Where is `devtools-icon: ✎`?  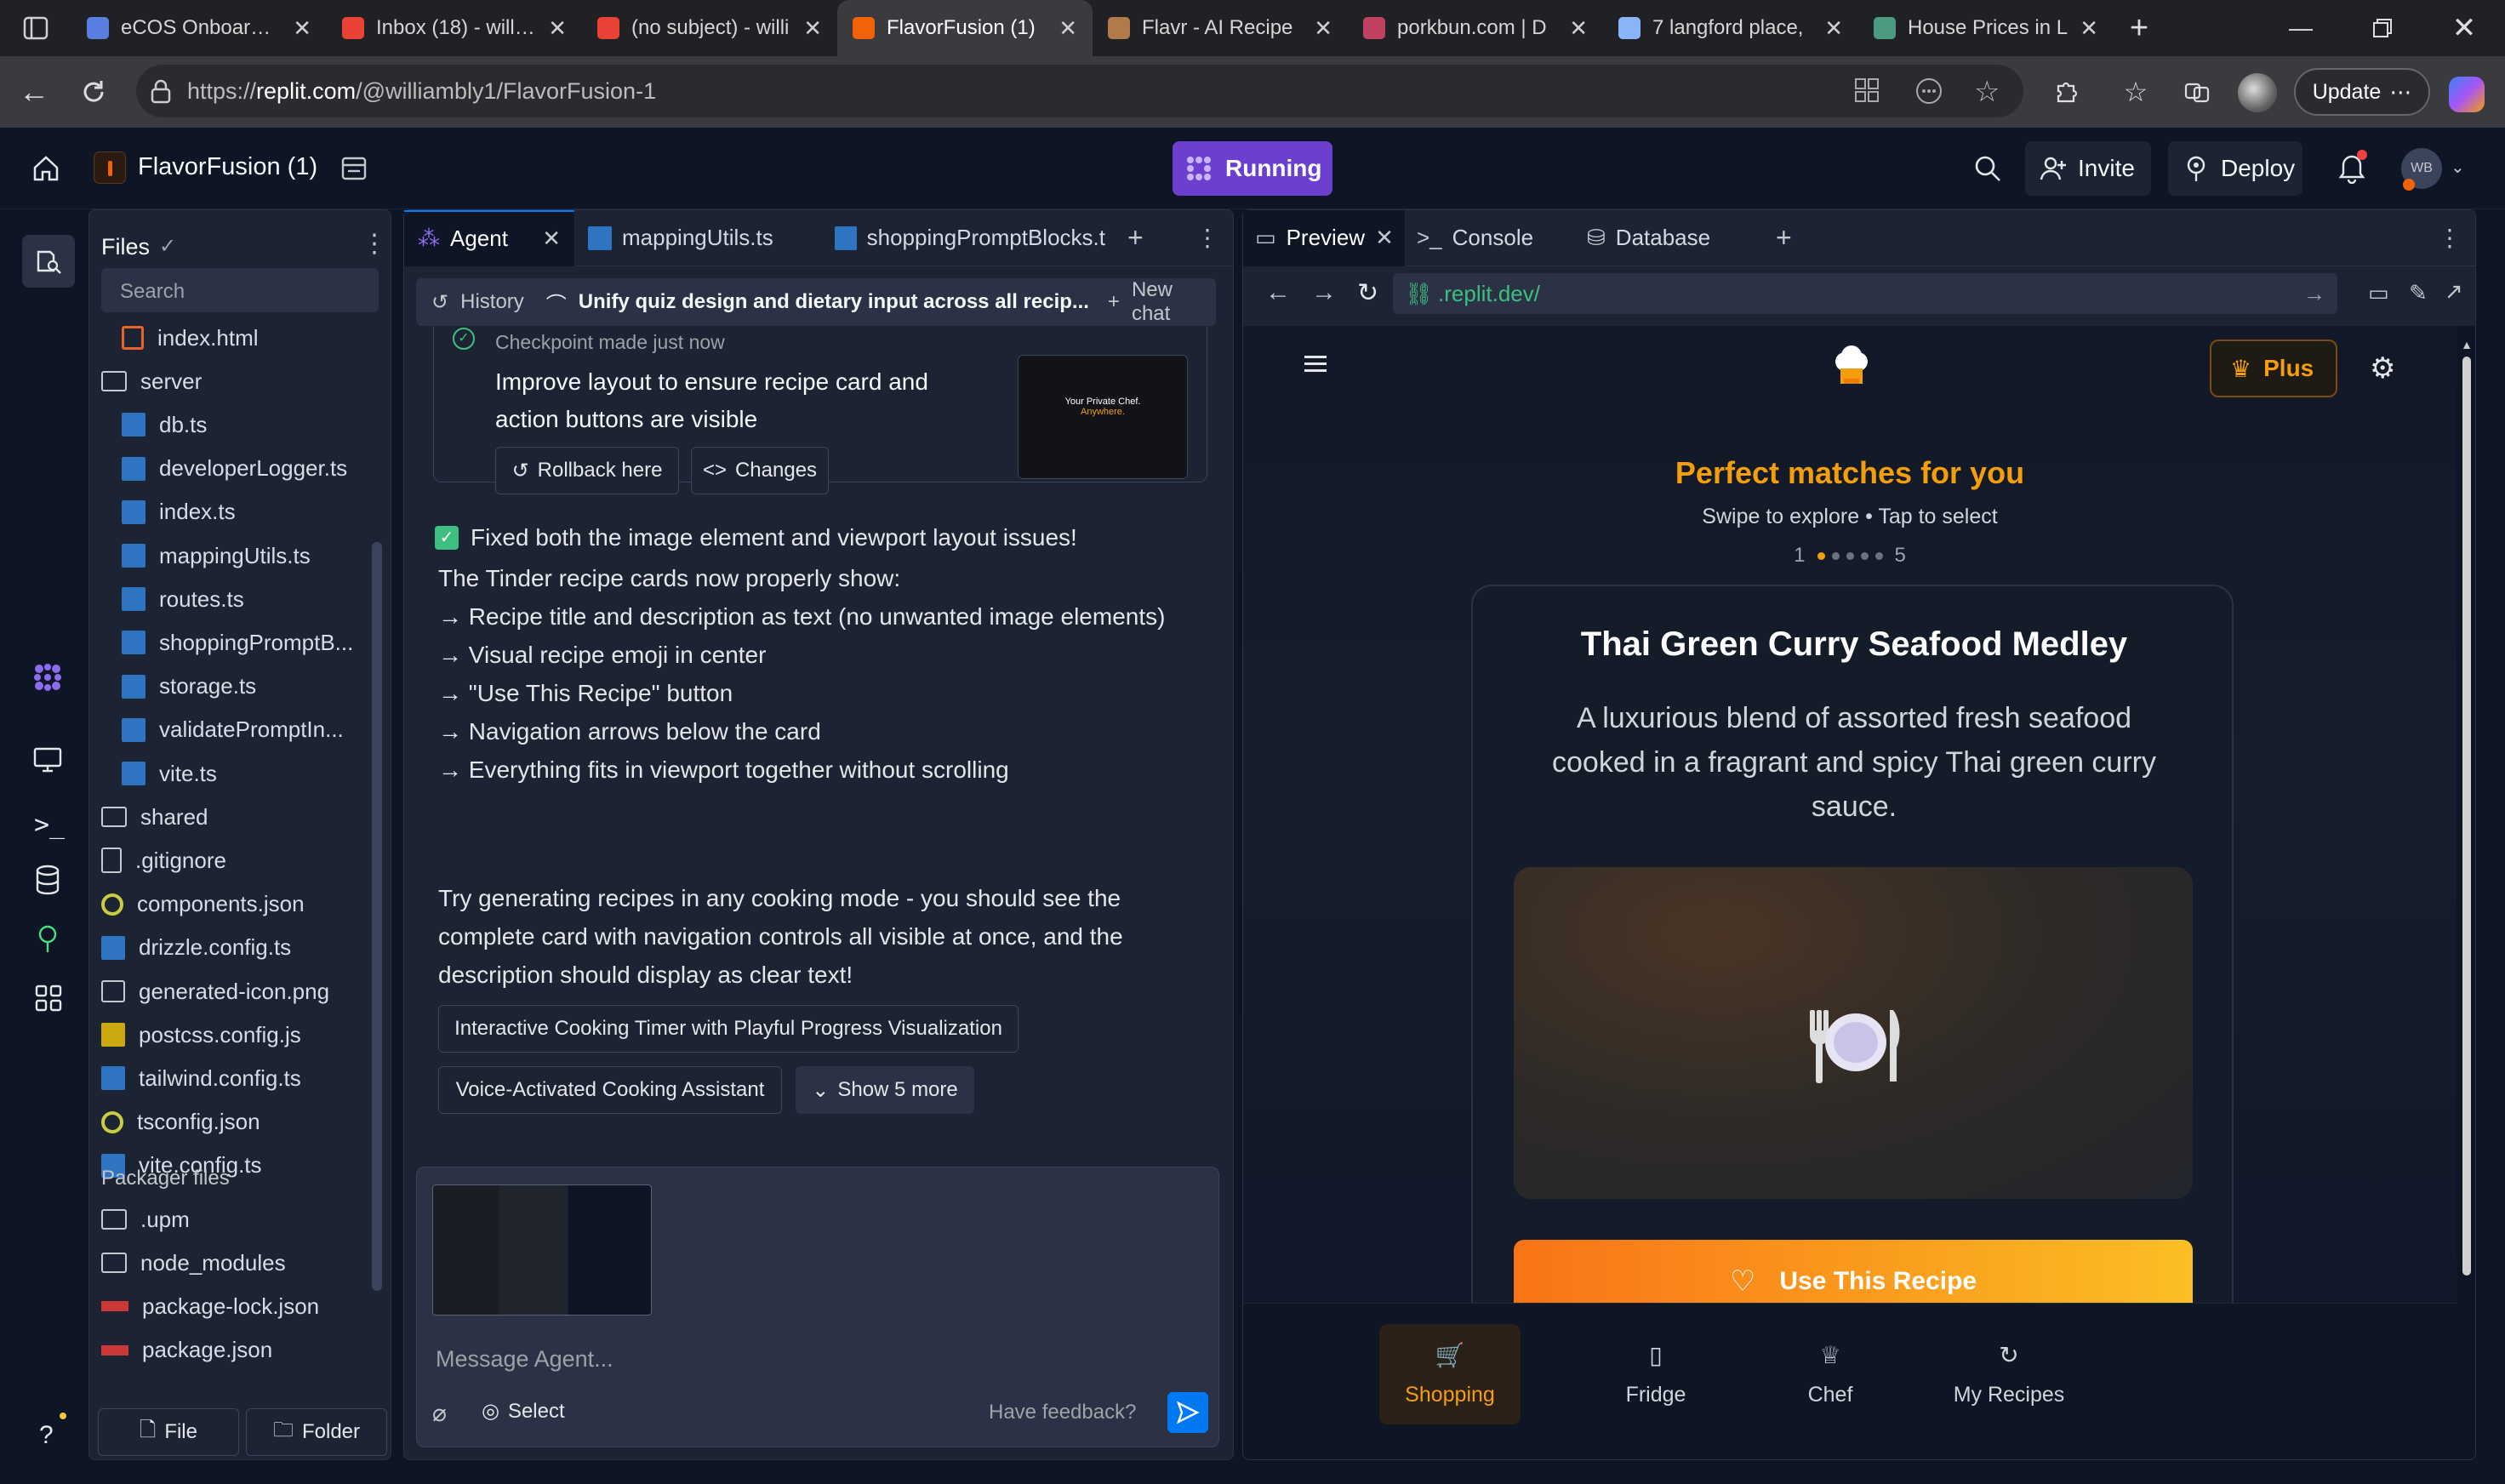
devtools-icon: ✎ is located at coordinates (2418, 293).